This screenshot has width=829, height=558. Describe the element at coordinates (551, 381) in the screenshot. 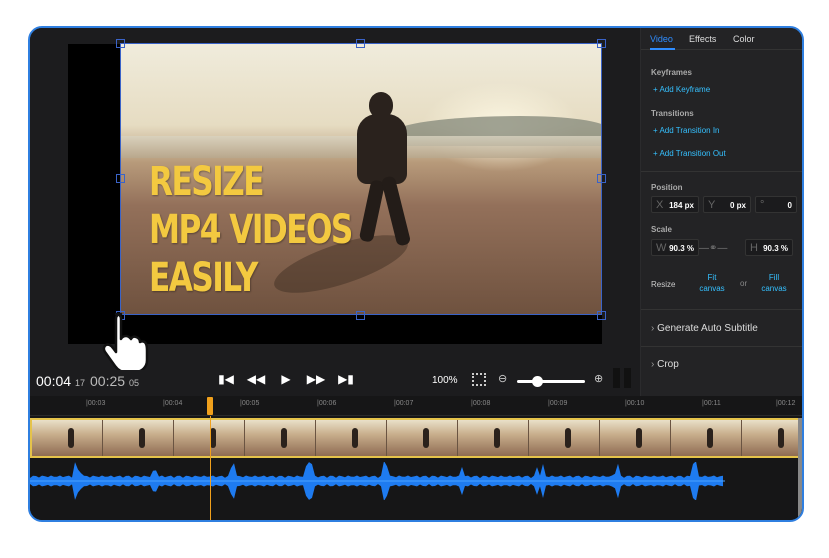

I see `zoom-slider-track` at that location.